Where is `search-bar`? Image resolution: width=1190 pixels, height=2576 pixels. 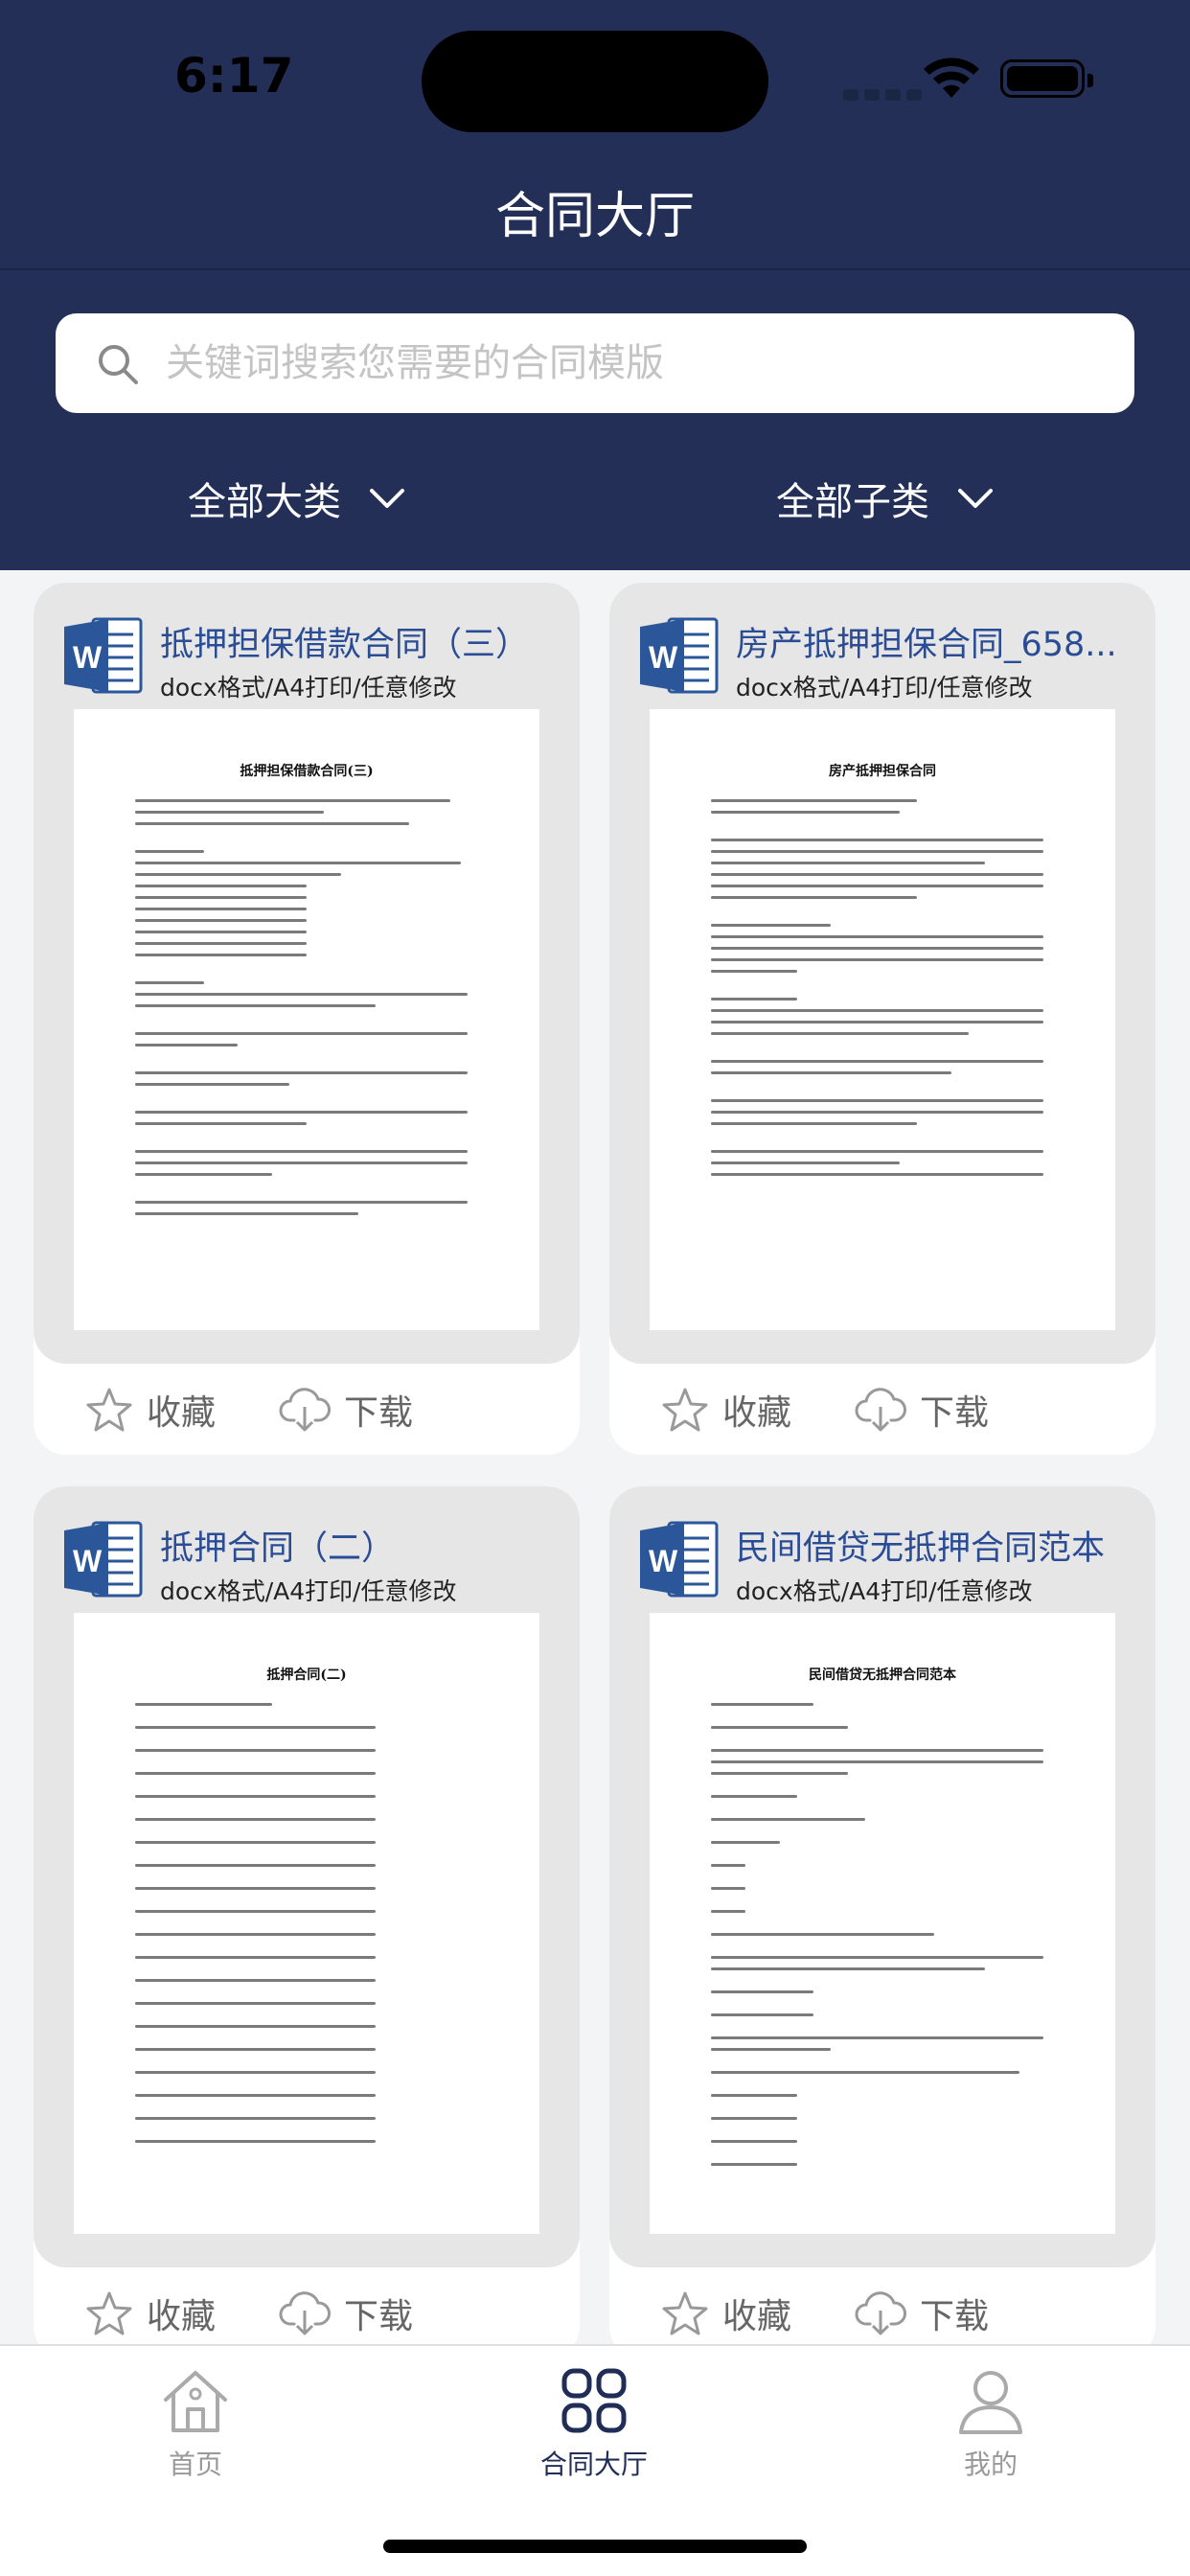
search-bar is located at coordinates (595, 363).